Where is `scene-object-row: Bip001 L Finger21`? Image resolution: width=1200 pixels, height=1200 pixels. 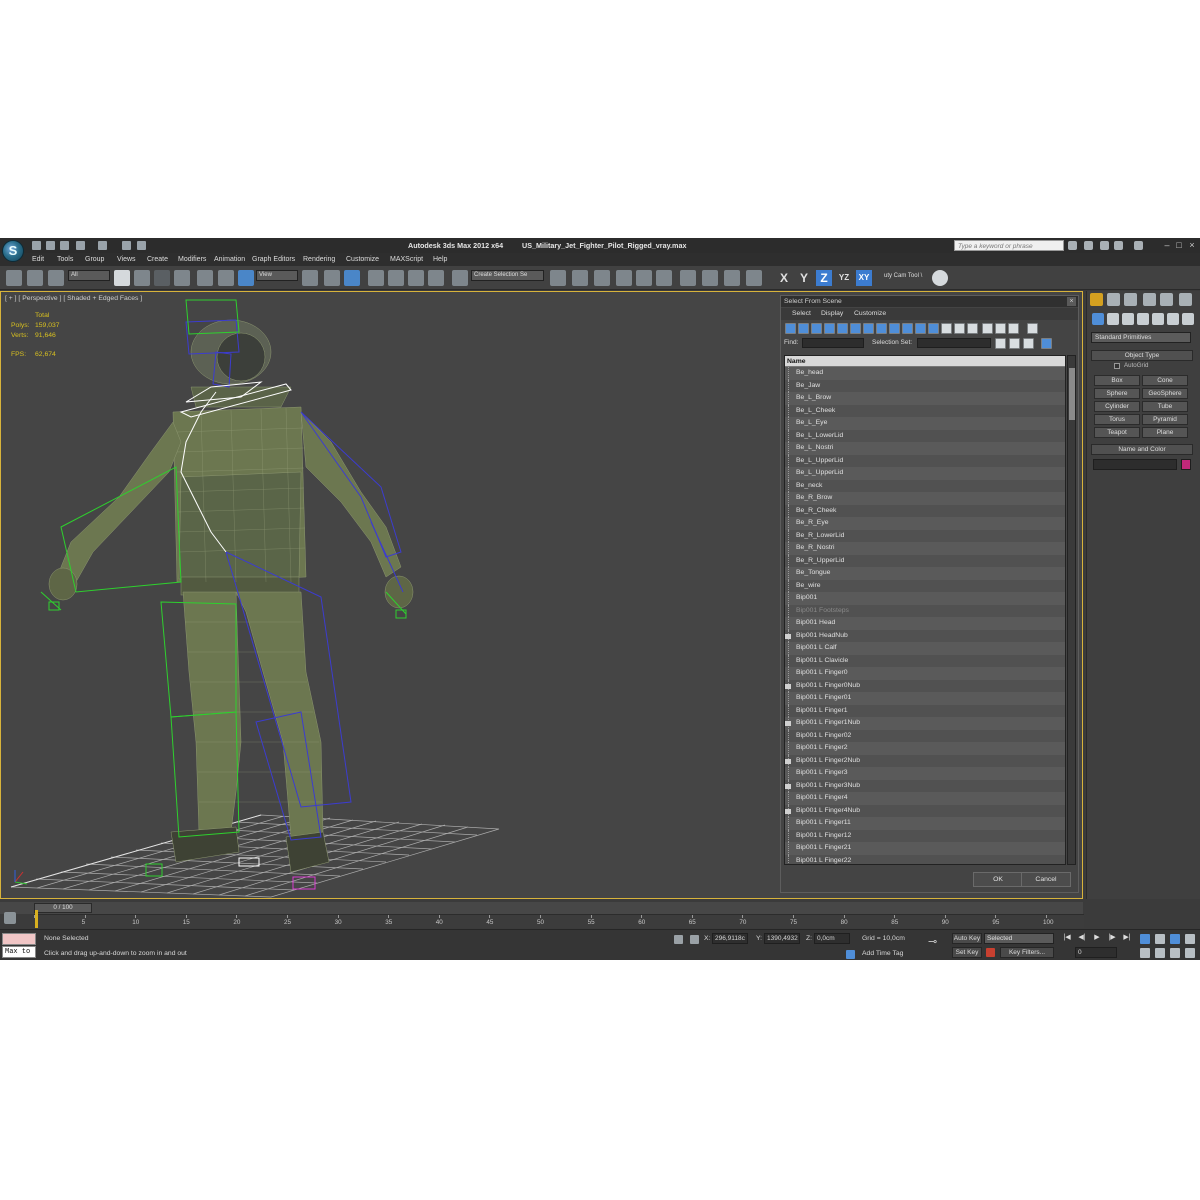
scene-object-row: Bip001 L Finger21 is located at coordinates (925, 848).